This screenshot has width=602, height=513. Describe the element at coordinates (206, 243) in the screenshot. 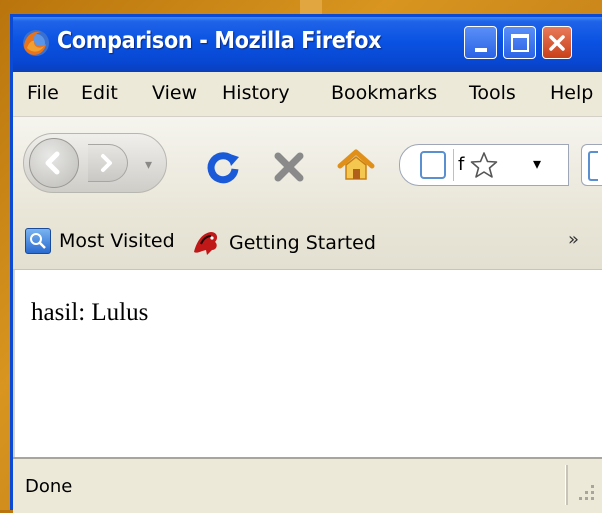

I see `getting-started-icon` at that location.